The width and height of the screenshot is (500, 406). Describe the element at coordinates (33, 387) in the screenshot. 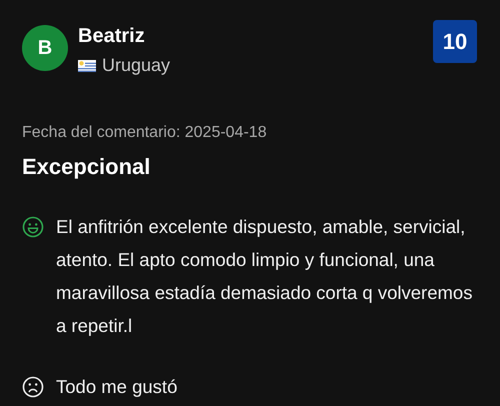

I see `sad-face-icon` at that location.